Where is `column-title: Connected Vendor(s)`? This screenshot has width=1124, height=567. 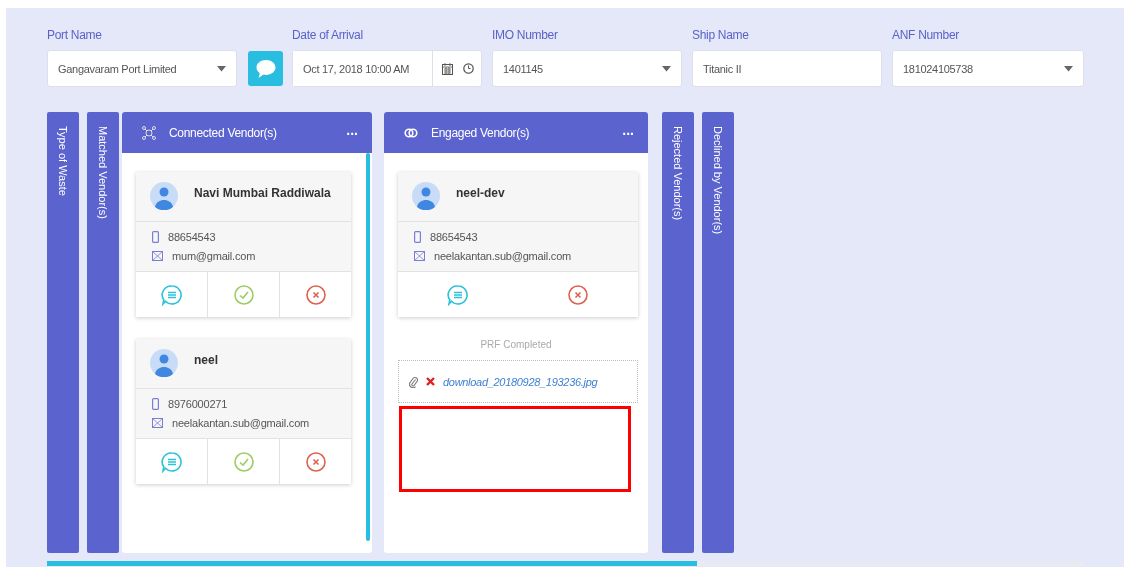 column-title: Connected Vendor(s) is located at coordinates (223, 132).